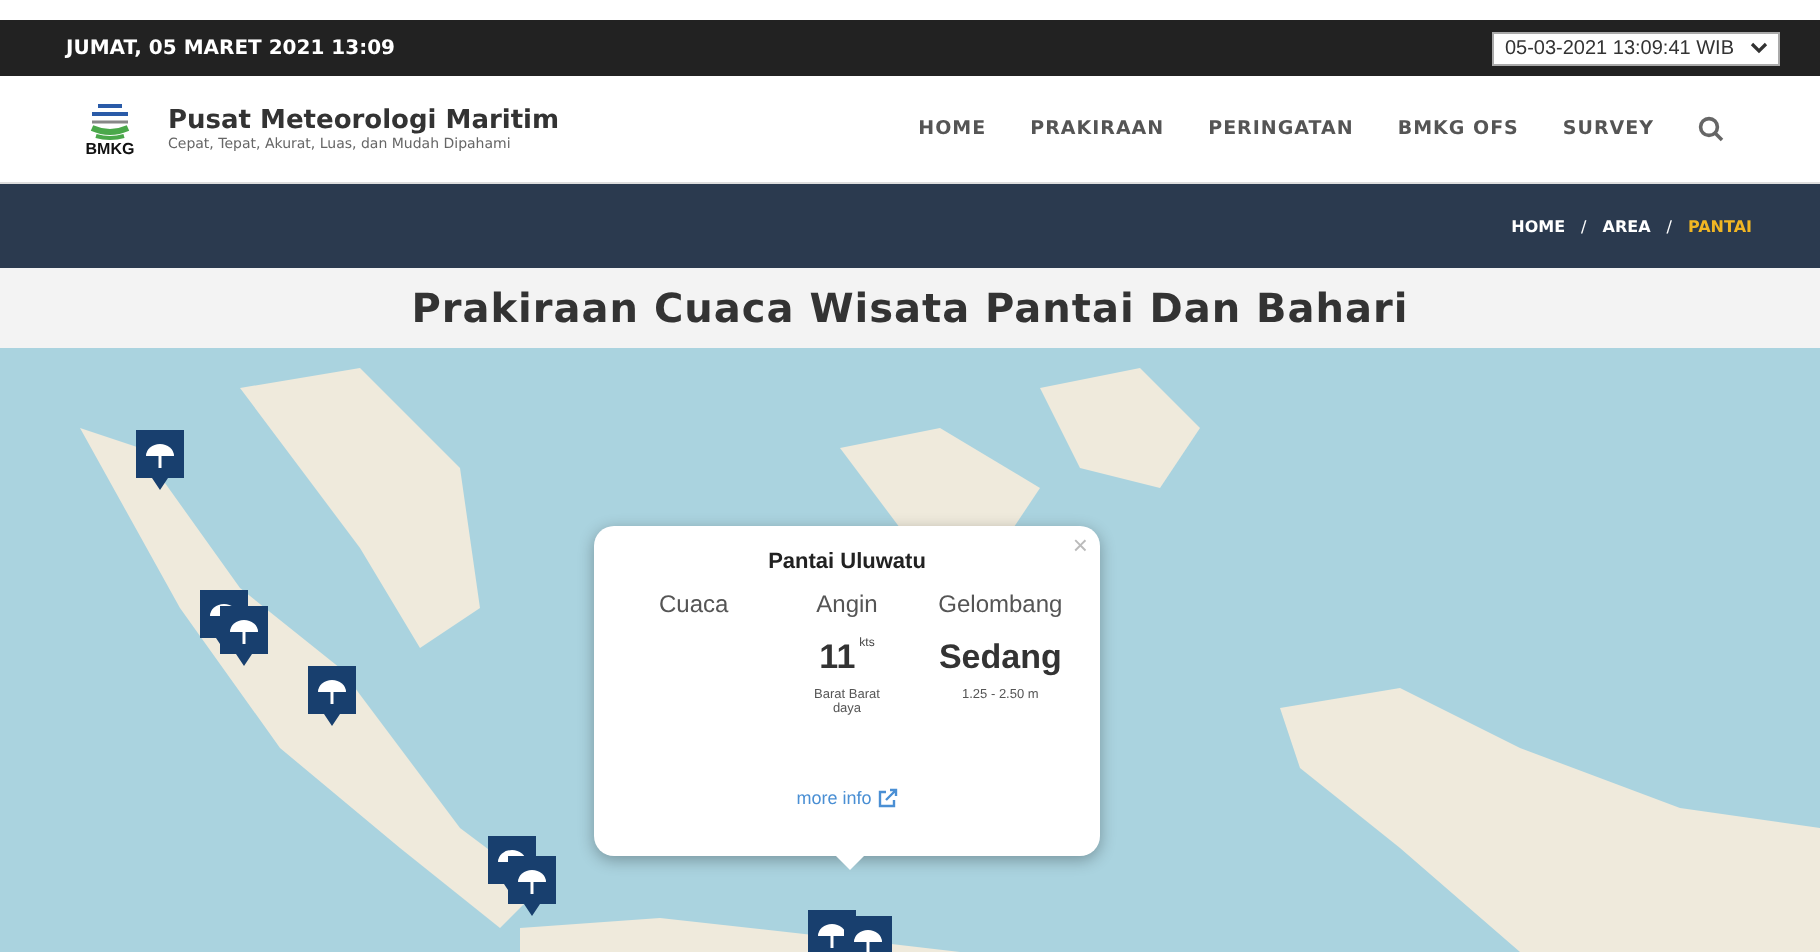 This screenshot has height=952, width=1820. What do you see at coordinates (1608, 129) in the screenshot?
I see `nav-link: SURVEY` at bounding box center [1608, 129].